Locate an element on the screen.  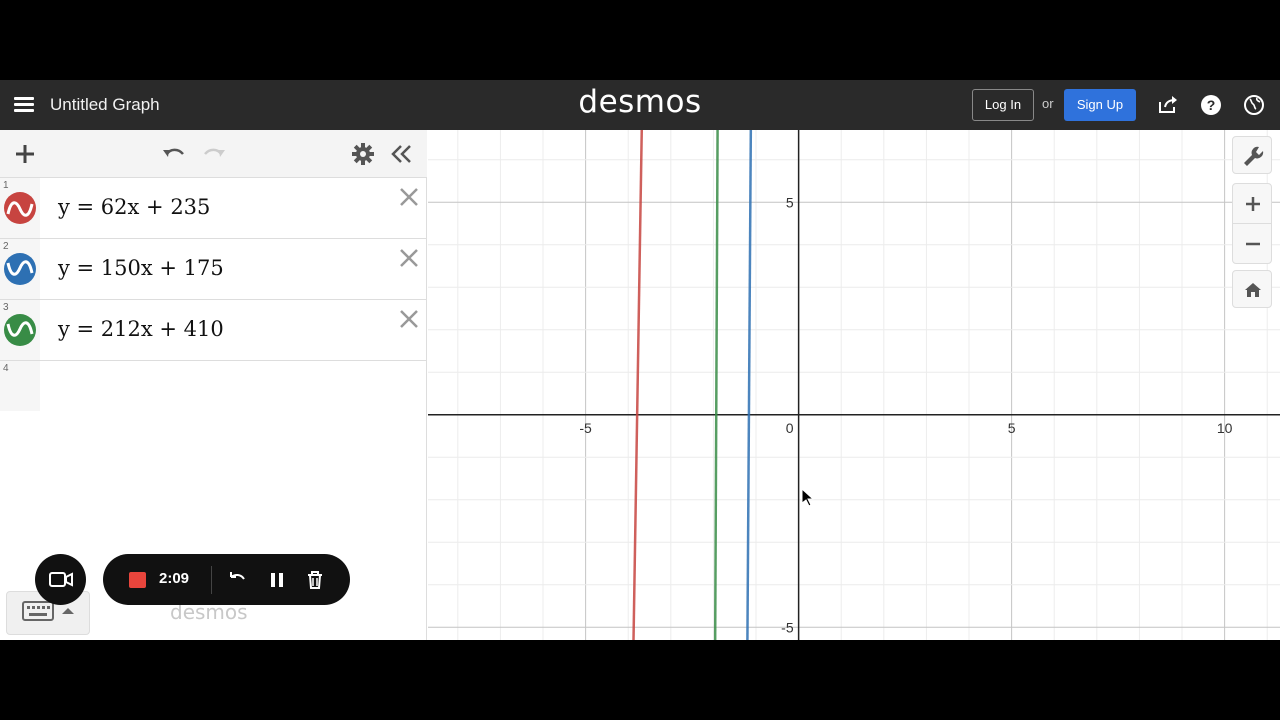
x-tick-label: -5 is located at coordinates (585, 428).